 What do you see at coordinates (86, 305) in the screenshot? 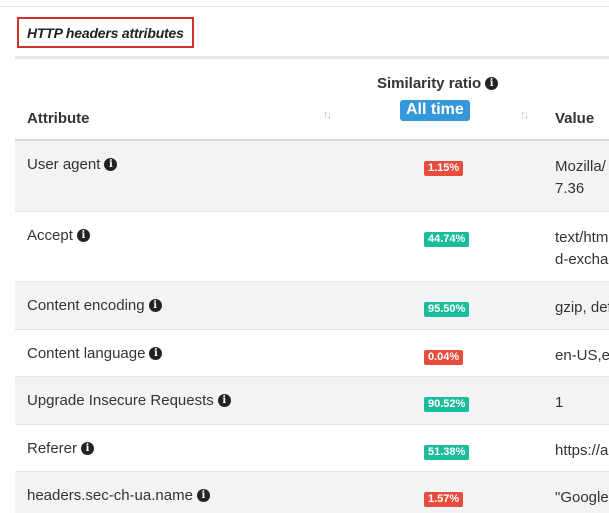
I see `attribute-label: Content encoding` at bounding box center [86, 305].